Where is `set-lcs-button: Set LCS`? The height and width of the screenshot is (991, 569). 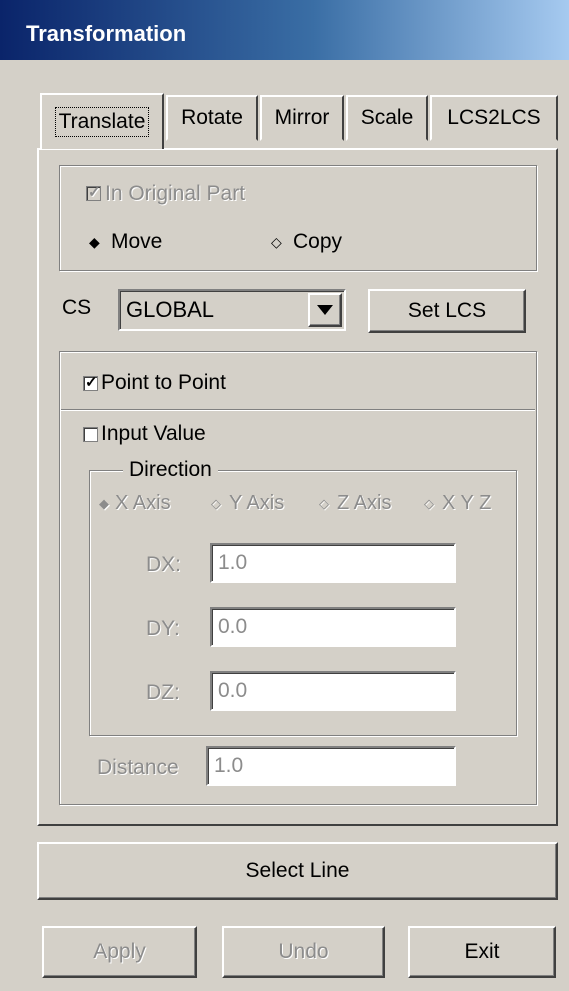 set-lcs-button: Set LCS is located at coordinates (447, 311).